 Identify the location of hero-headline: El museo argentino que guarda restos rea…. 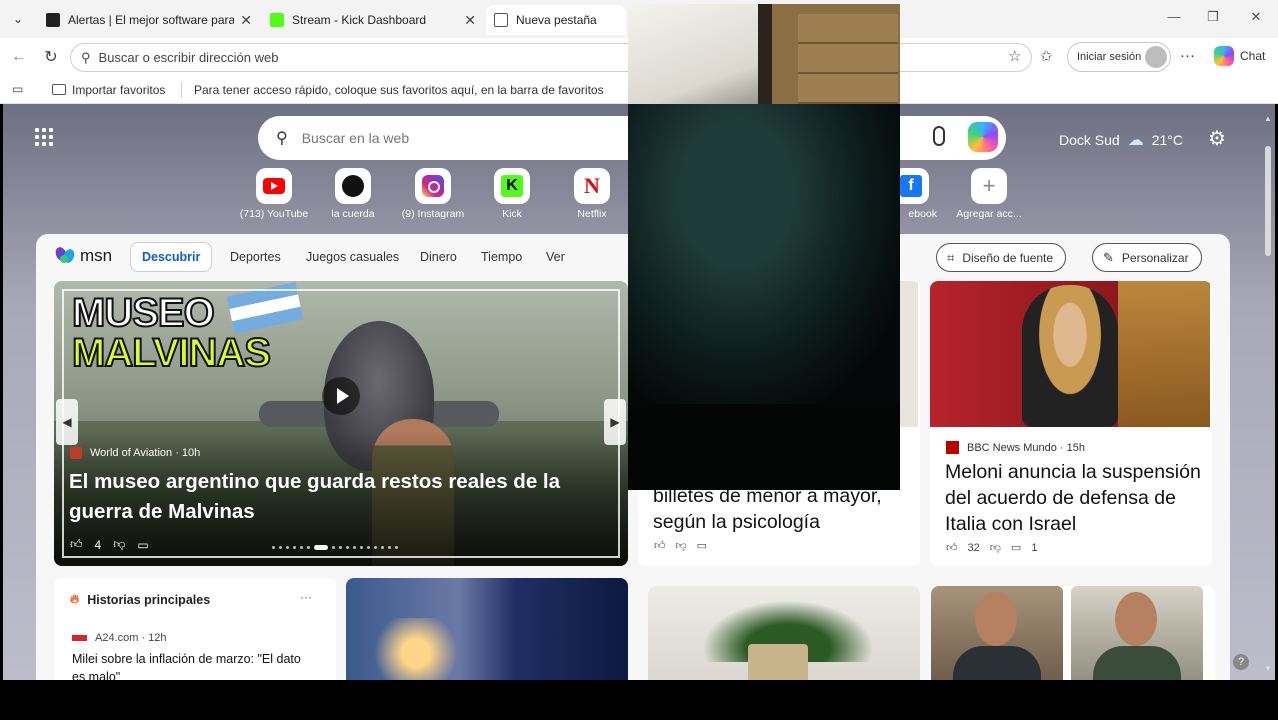
(339, 497).